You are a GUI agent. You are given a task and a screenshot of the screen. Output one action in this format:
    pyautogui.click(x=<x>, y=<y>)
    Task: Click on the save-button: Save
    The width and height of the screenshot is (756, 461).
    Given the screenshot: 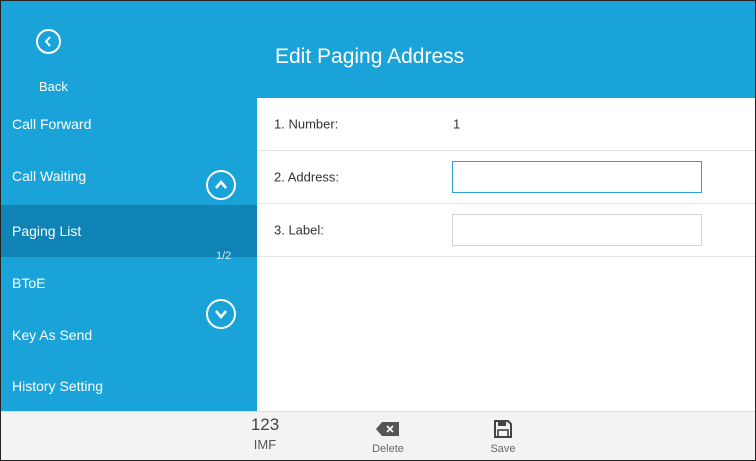 What is the action you would take?
    pyautogui.click(x=503, y=436)
    